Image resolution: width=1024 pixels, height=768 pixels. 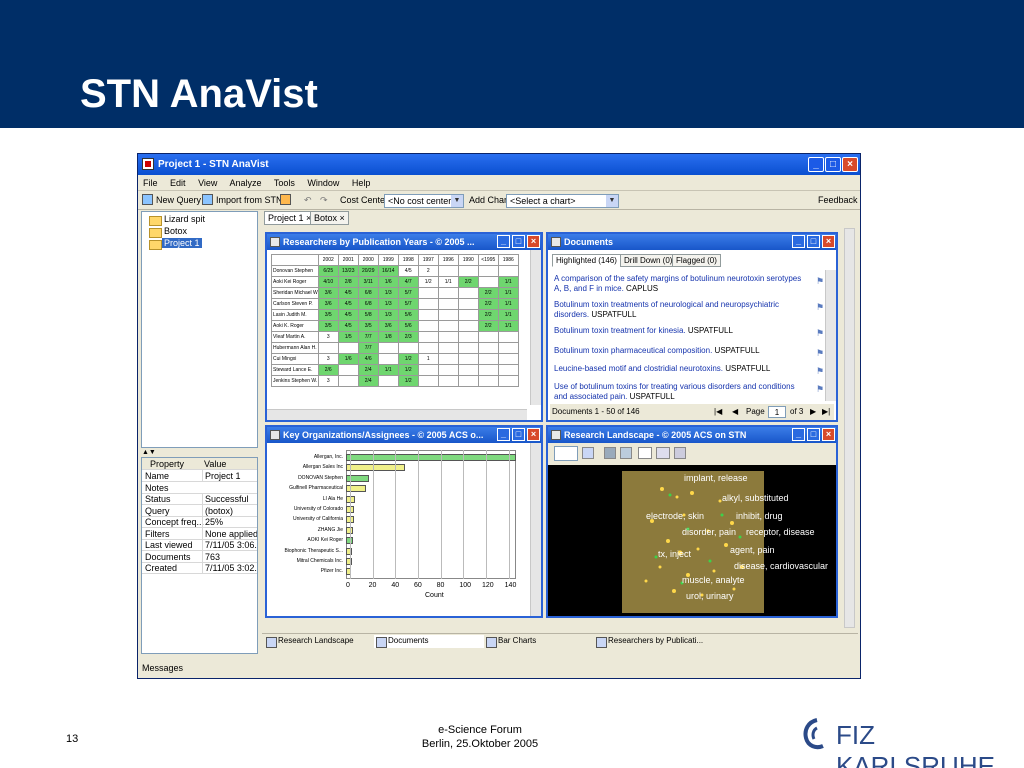 I want to click on workspace-scrollbar, so click(x=849, y=428).